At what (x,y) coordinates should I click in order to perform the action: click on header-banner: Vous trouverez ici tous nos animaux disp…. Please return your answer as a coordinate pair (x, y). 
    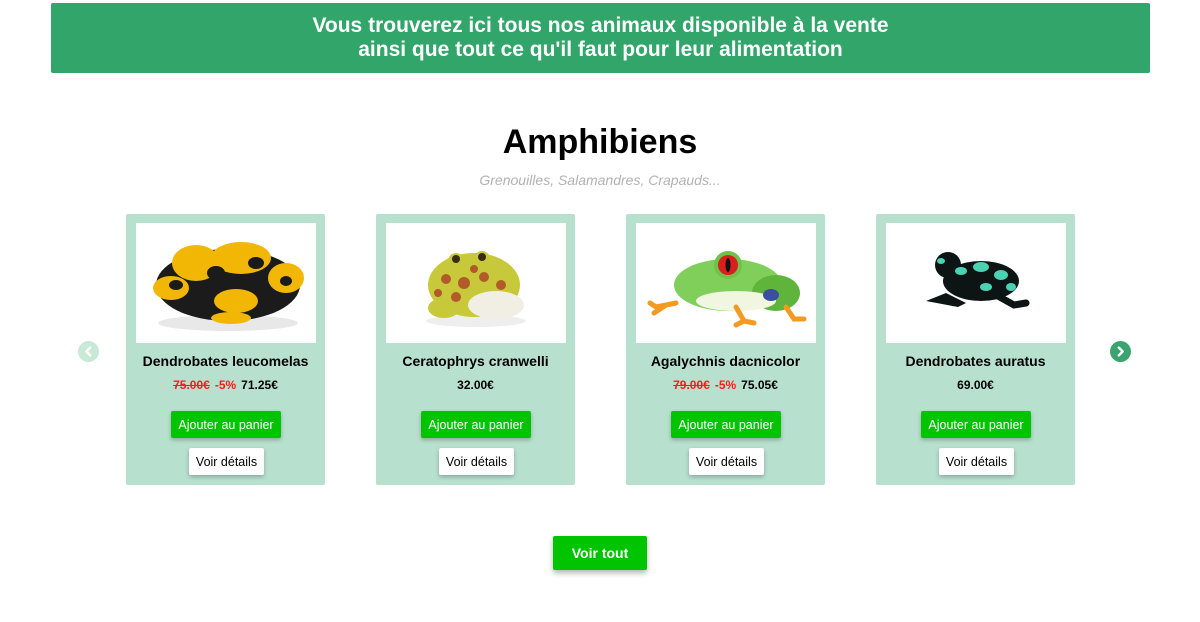
    Looking at the image, I should click on (600, 38).